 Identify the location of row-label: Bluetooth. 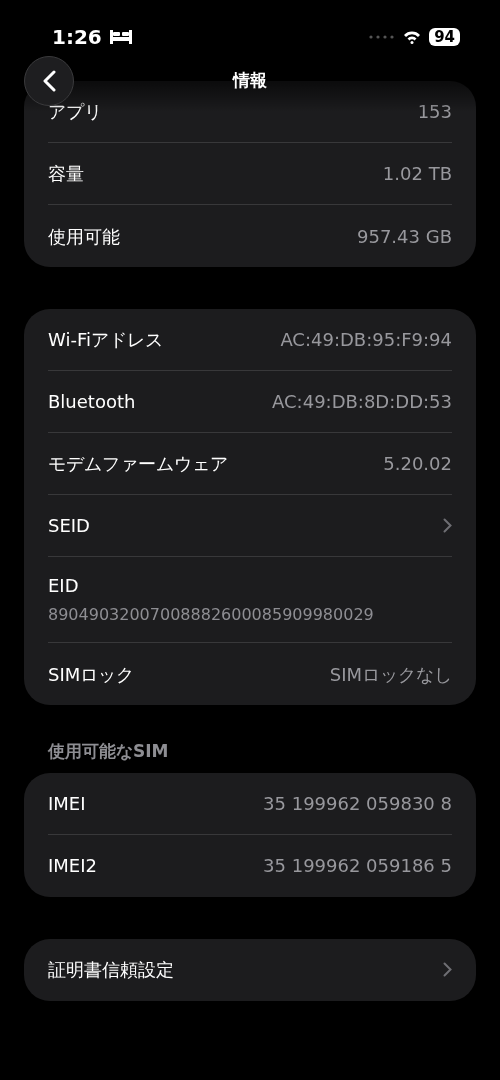
(92, 402).